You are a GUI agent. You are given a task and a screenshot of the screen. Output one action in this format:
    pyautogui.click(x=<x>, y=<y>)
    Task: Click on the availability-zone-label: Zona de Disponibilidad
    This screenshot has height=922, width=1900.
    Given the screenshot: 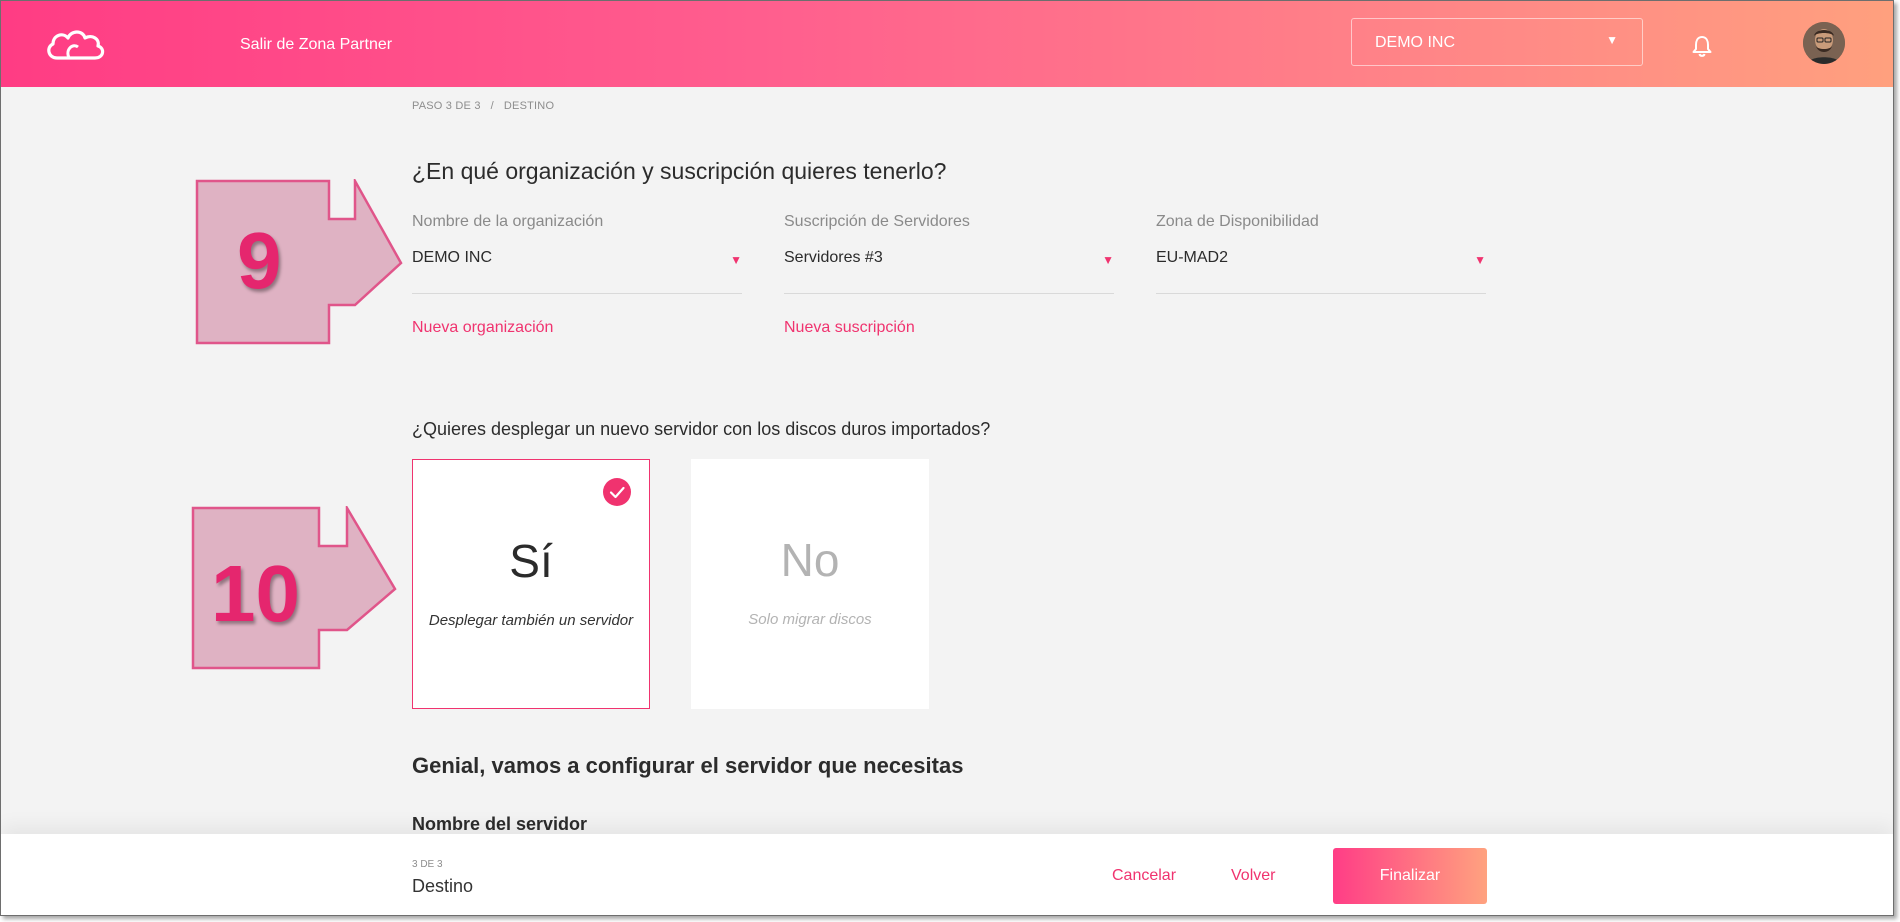 What is the action you would take?
    pyautogui.click(x=1237, y=221)
    